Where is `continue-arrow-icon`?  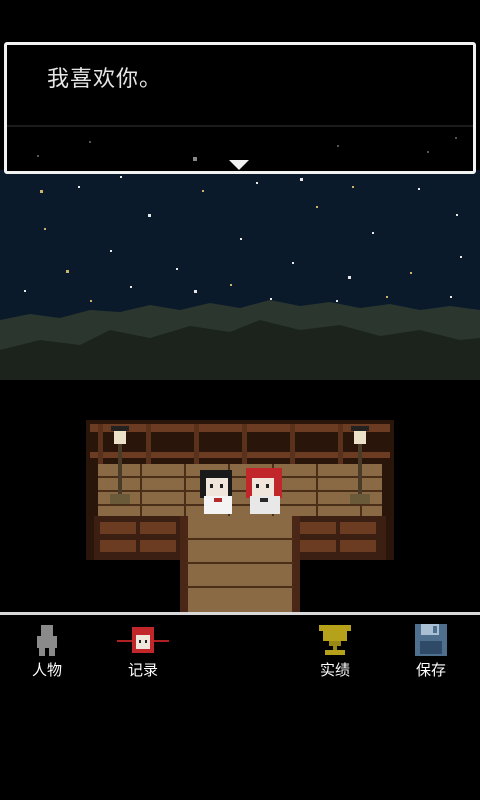 continue-arrow-icon is located at coordinates (239, 165).